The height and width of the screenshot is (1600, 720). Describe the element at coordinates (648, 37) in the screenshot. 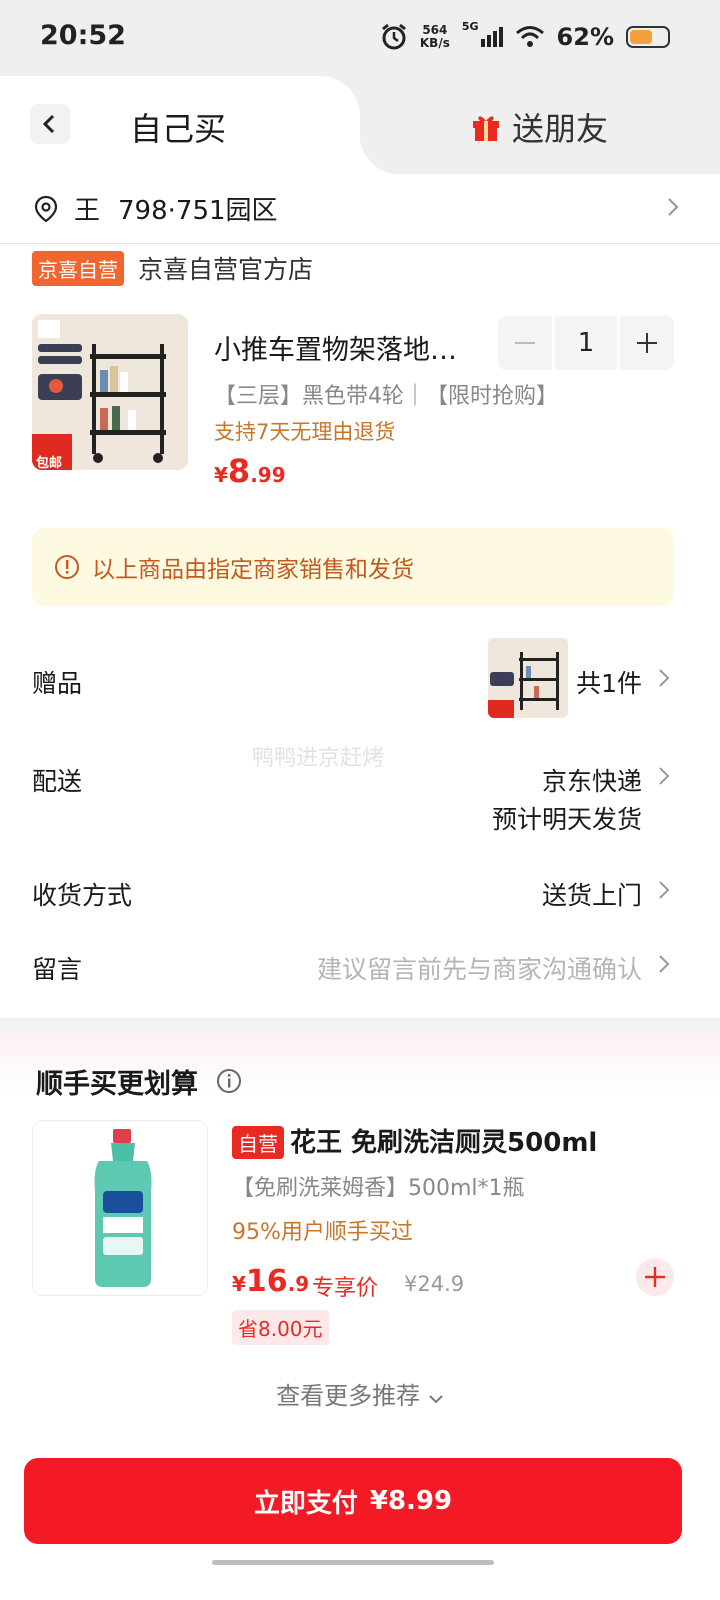

I see `battery-icon` at that location.